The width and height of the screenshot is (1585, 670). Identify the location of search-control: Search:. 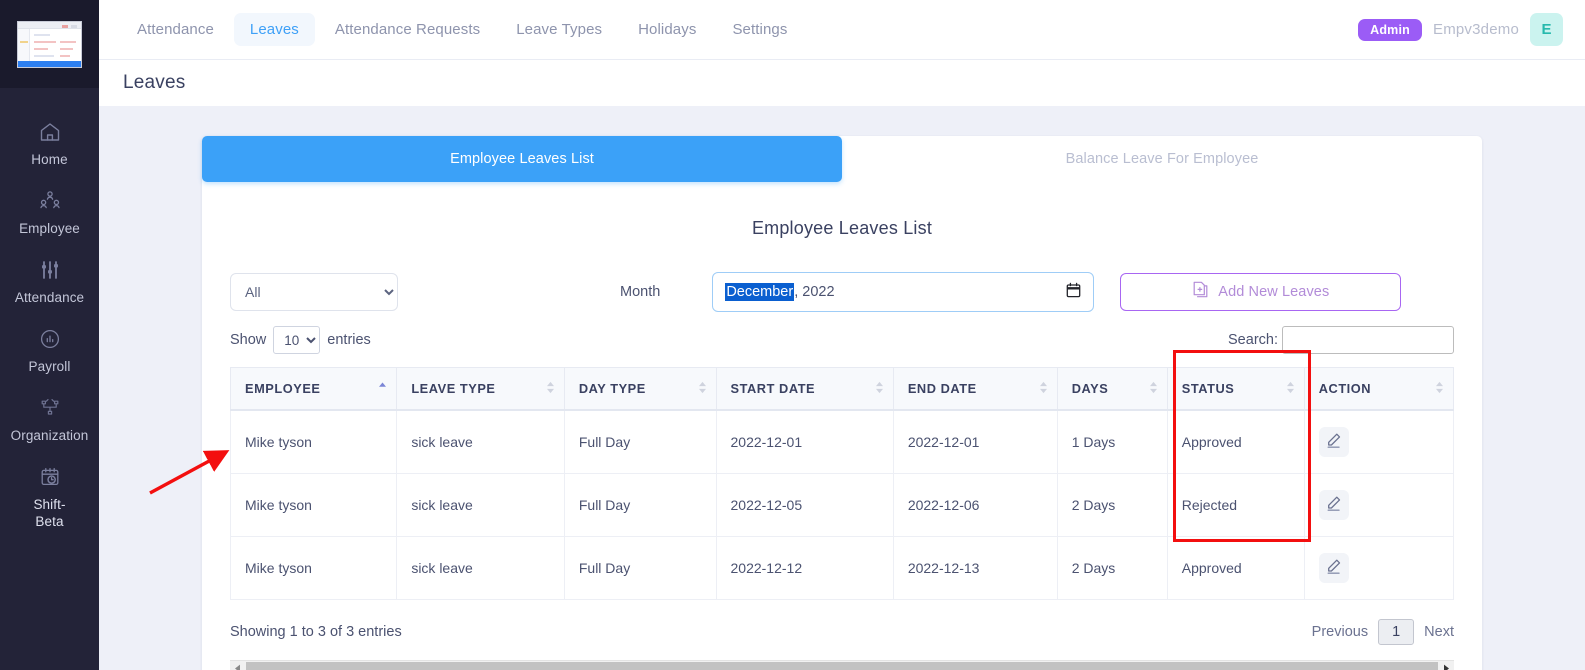
(1341, 340).